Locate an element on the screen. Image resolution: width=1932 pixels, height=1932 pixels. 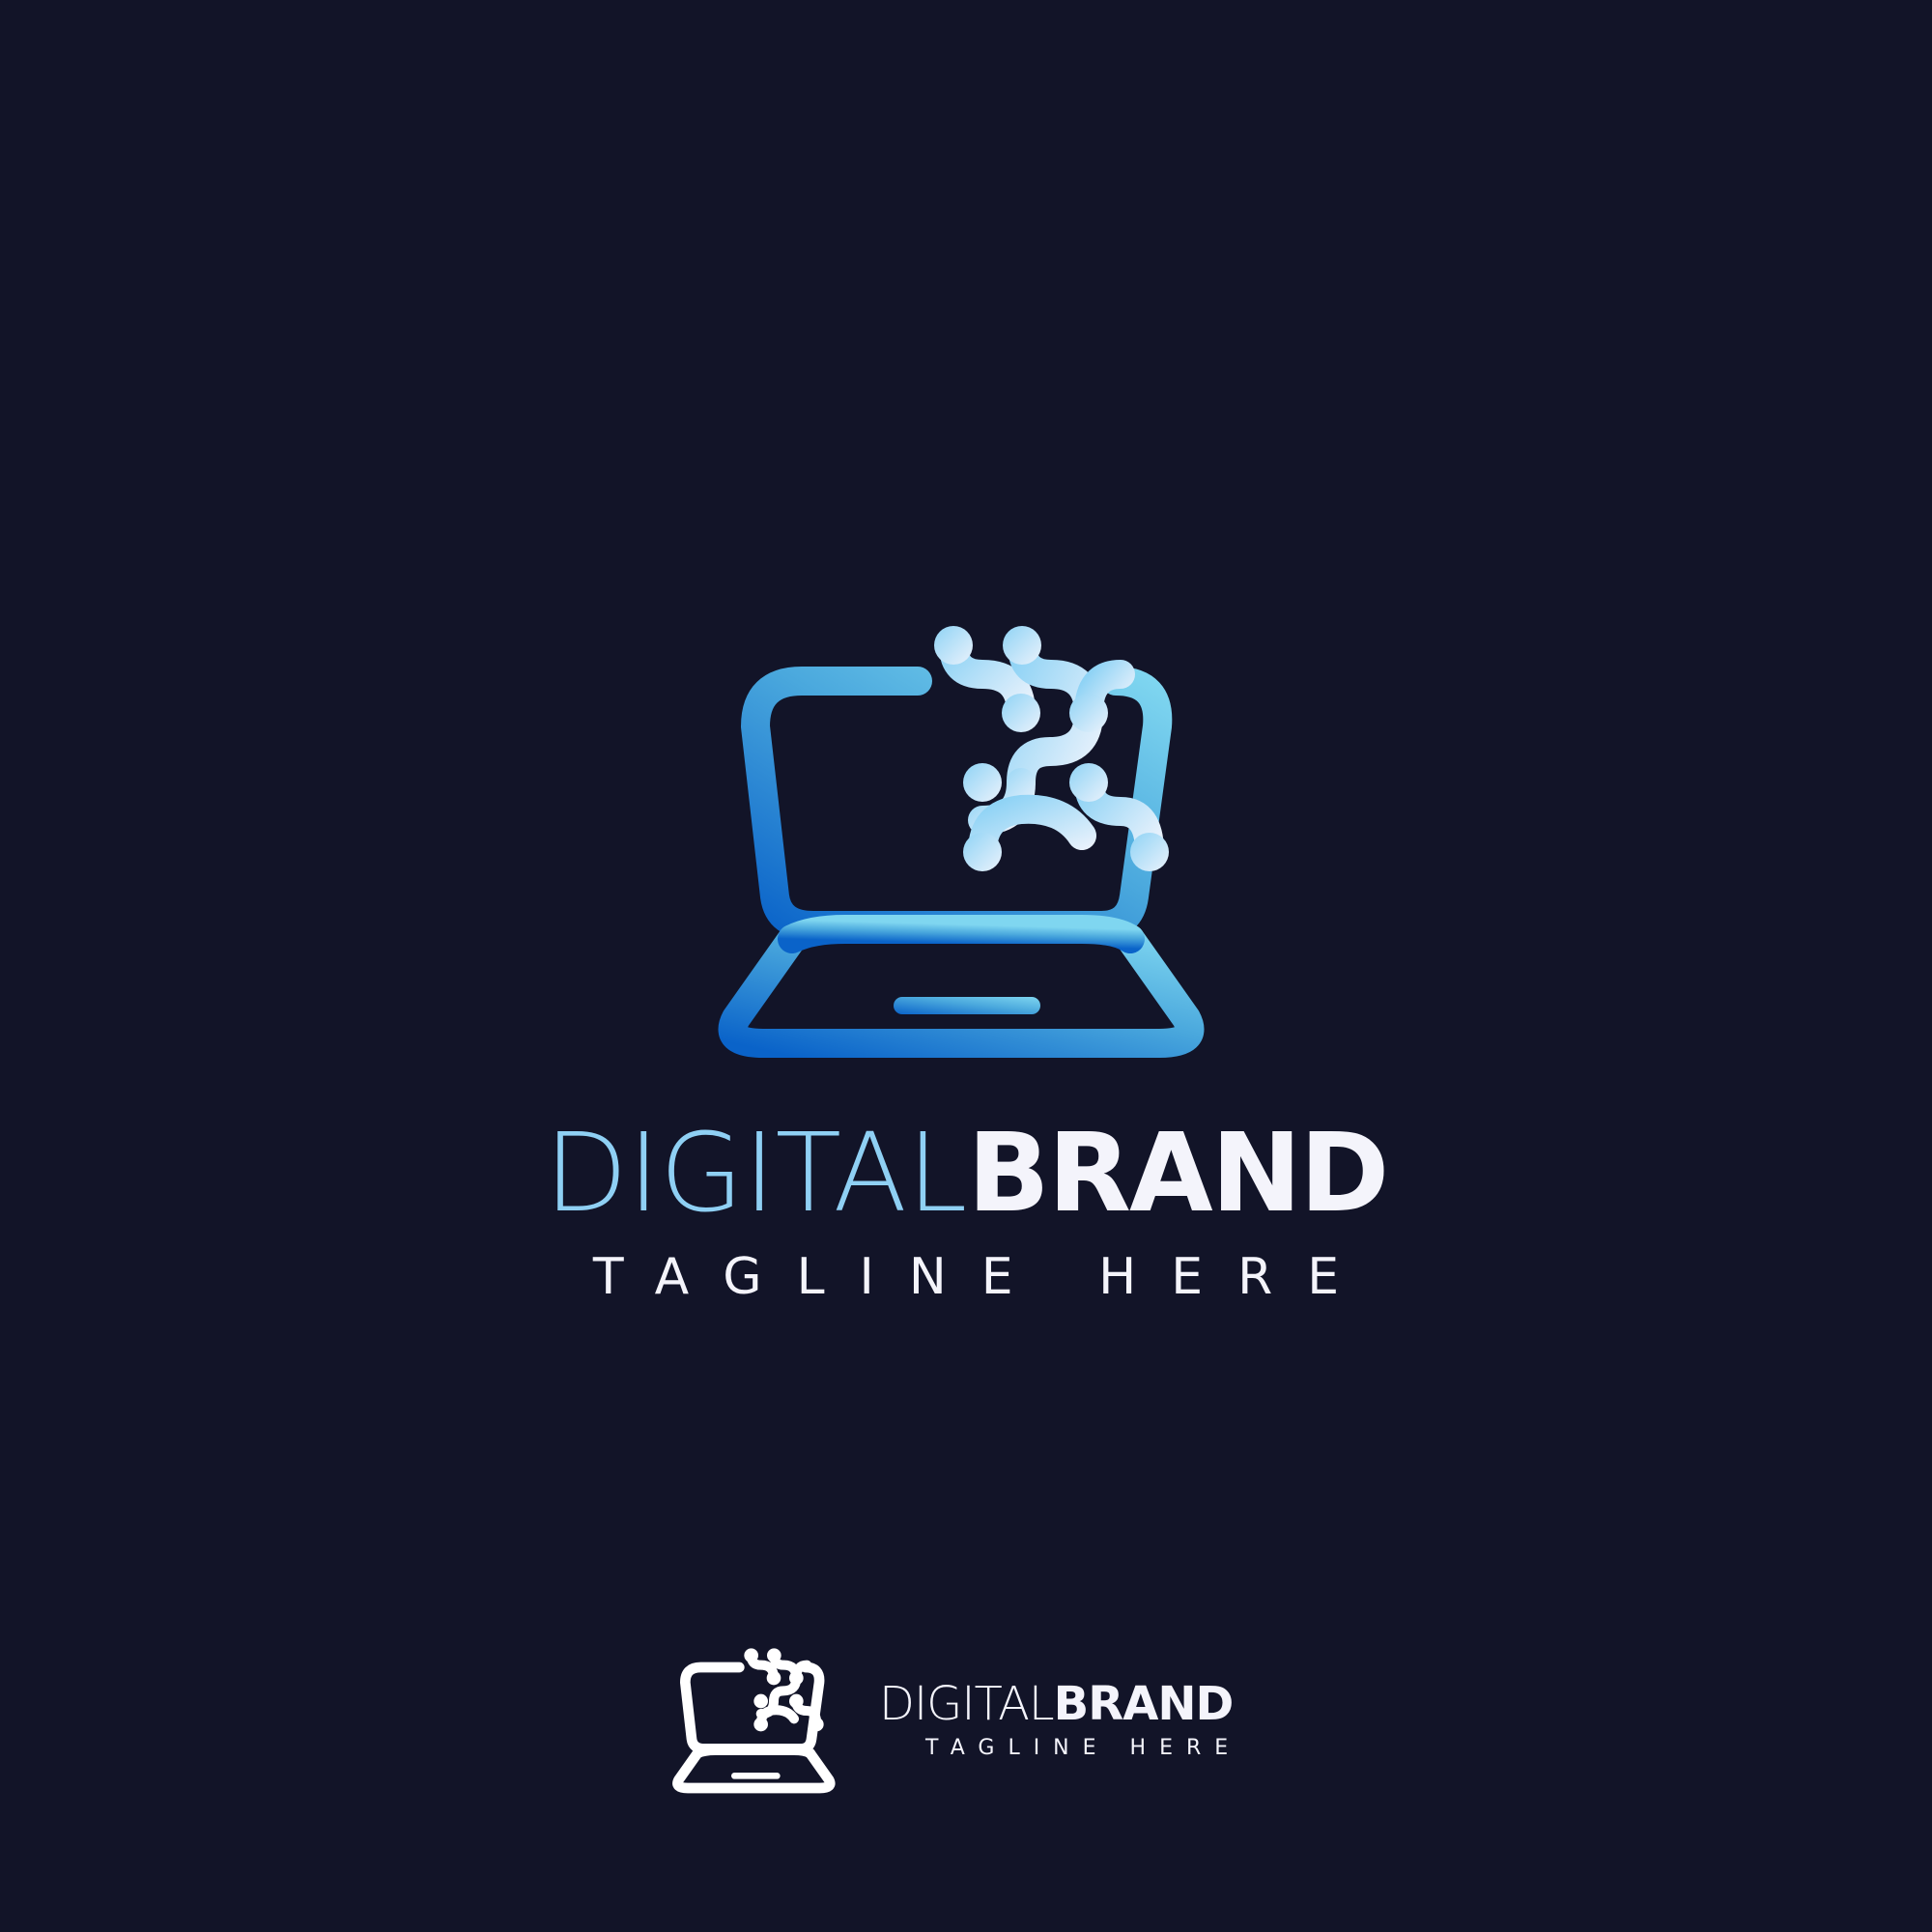
brand-wordmark: DIGITALBRAND is located at coordinates (966, 1173).